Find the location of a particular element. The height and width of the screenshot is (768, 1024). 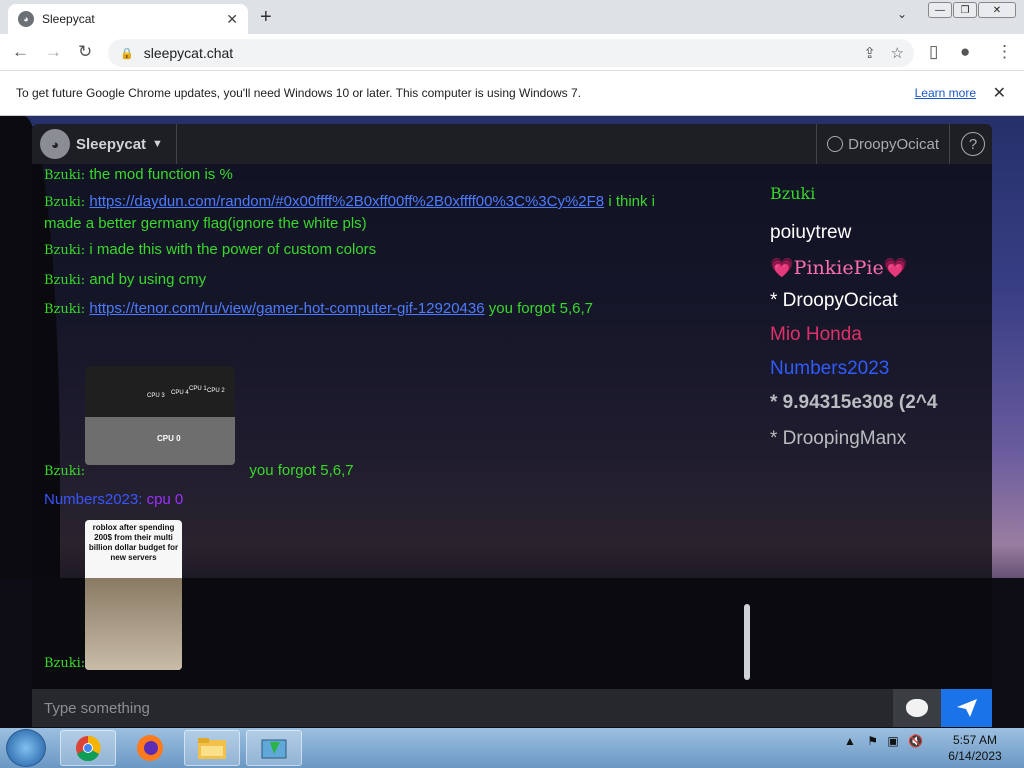

user-list-item: Numbers2023 is located at coordinates (829, 369).